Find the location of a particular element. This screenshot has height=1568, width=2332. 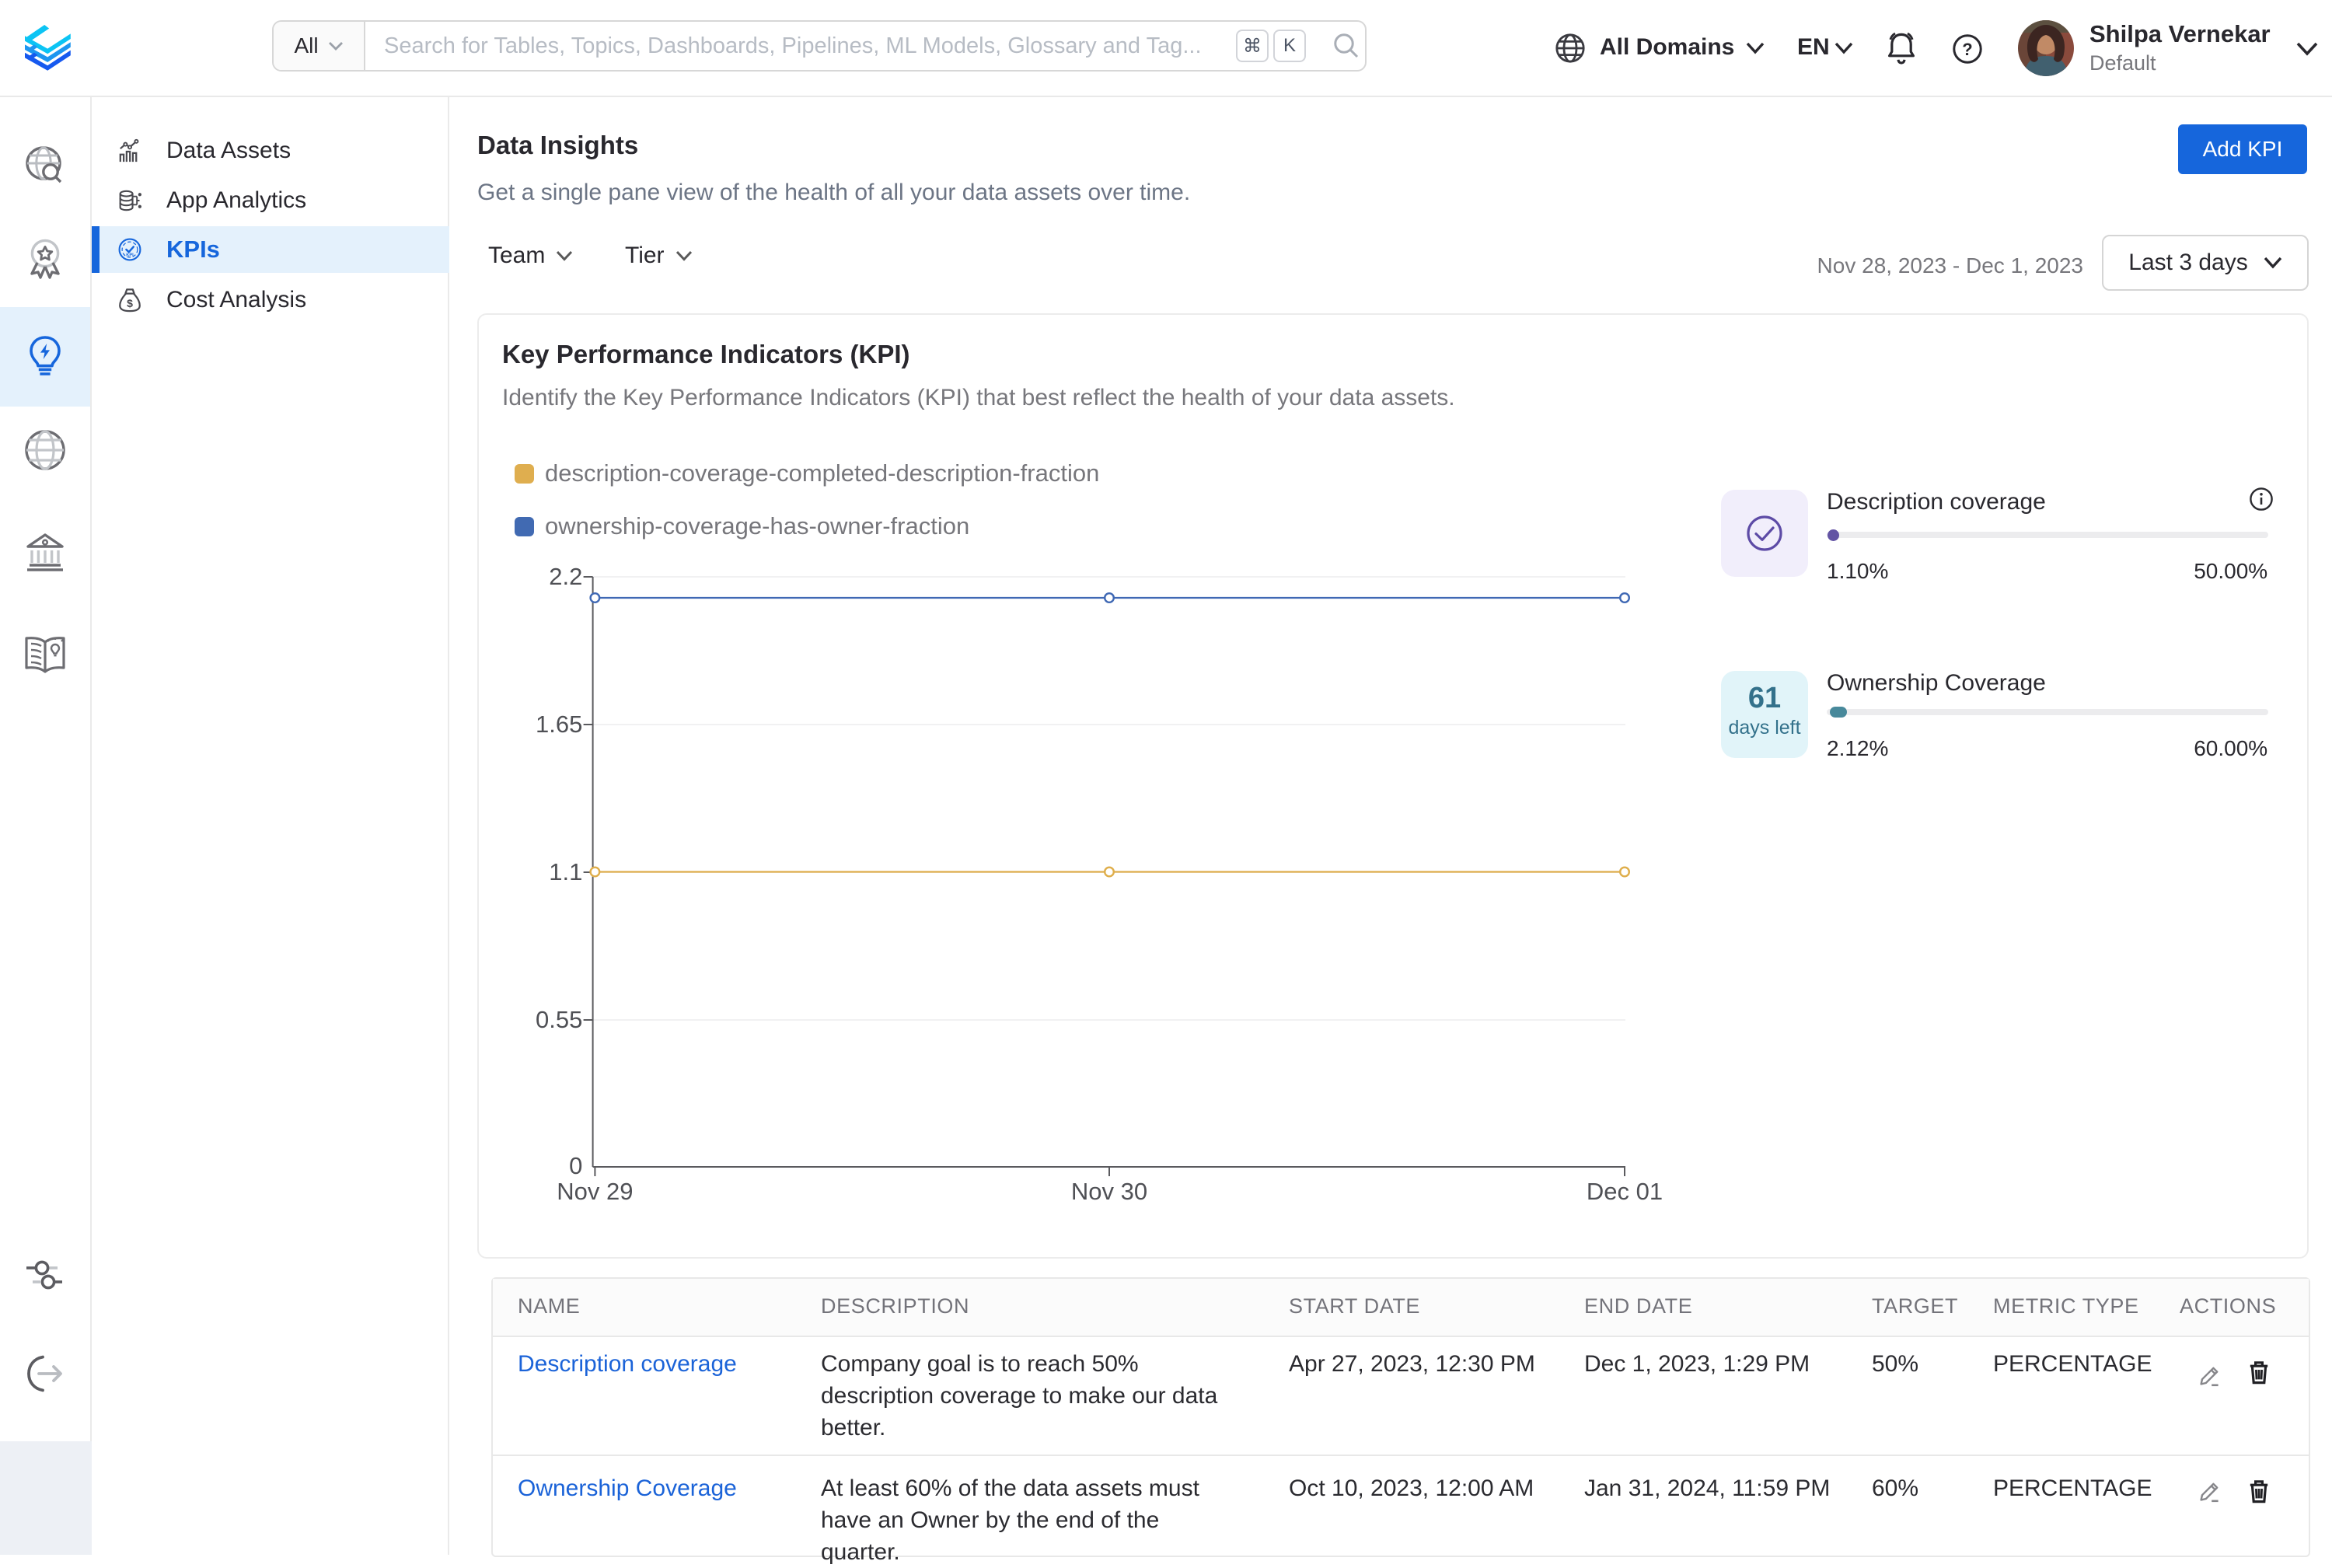

svg-text: Dec 01 is located at coordinates (1625, 1191).